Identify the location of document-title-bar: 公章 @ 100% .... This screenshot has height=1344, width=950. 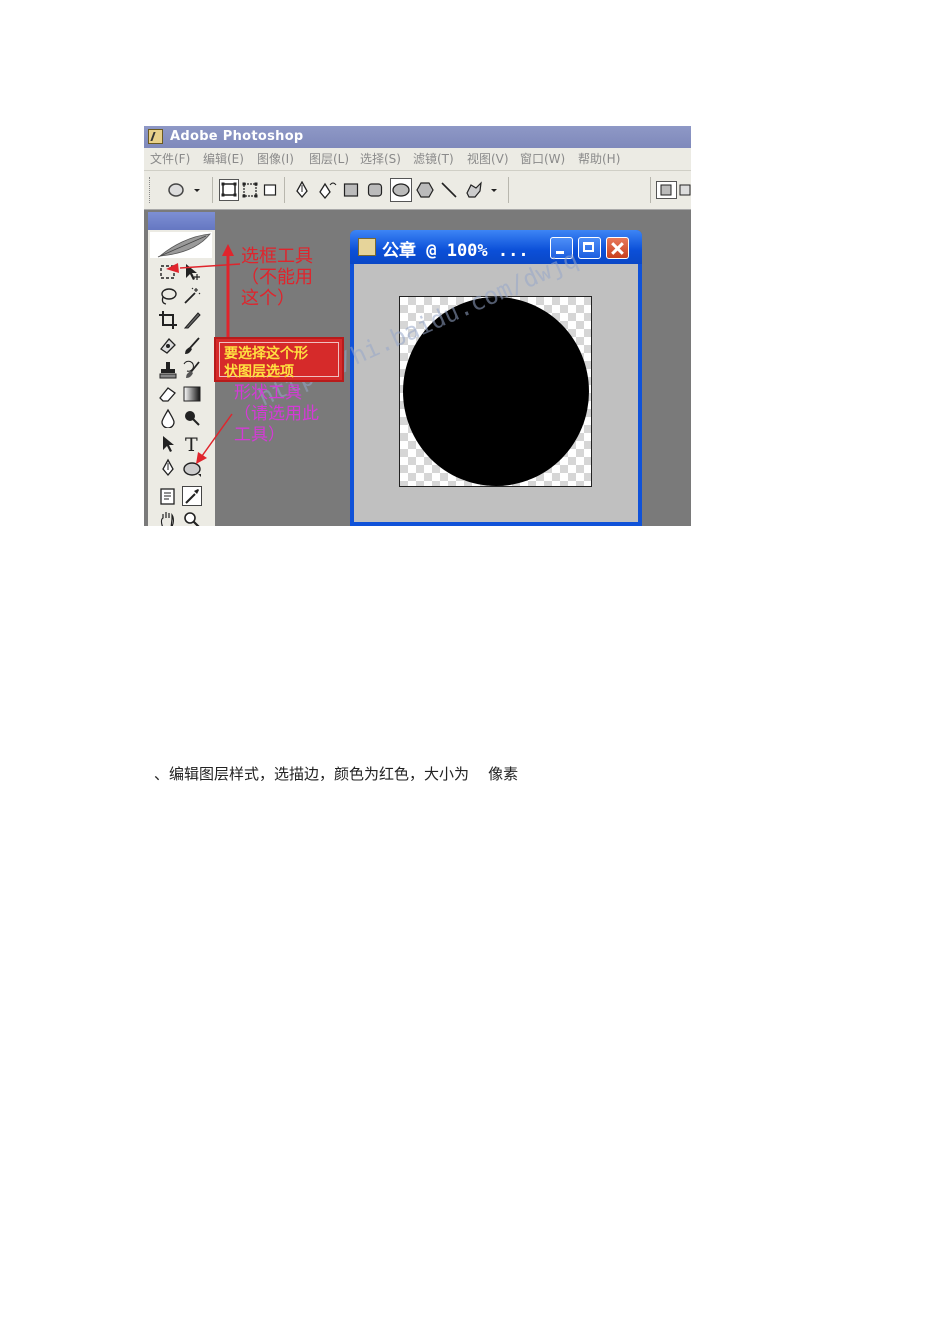
(496, 247).